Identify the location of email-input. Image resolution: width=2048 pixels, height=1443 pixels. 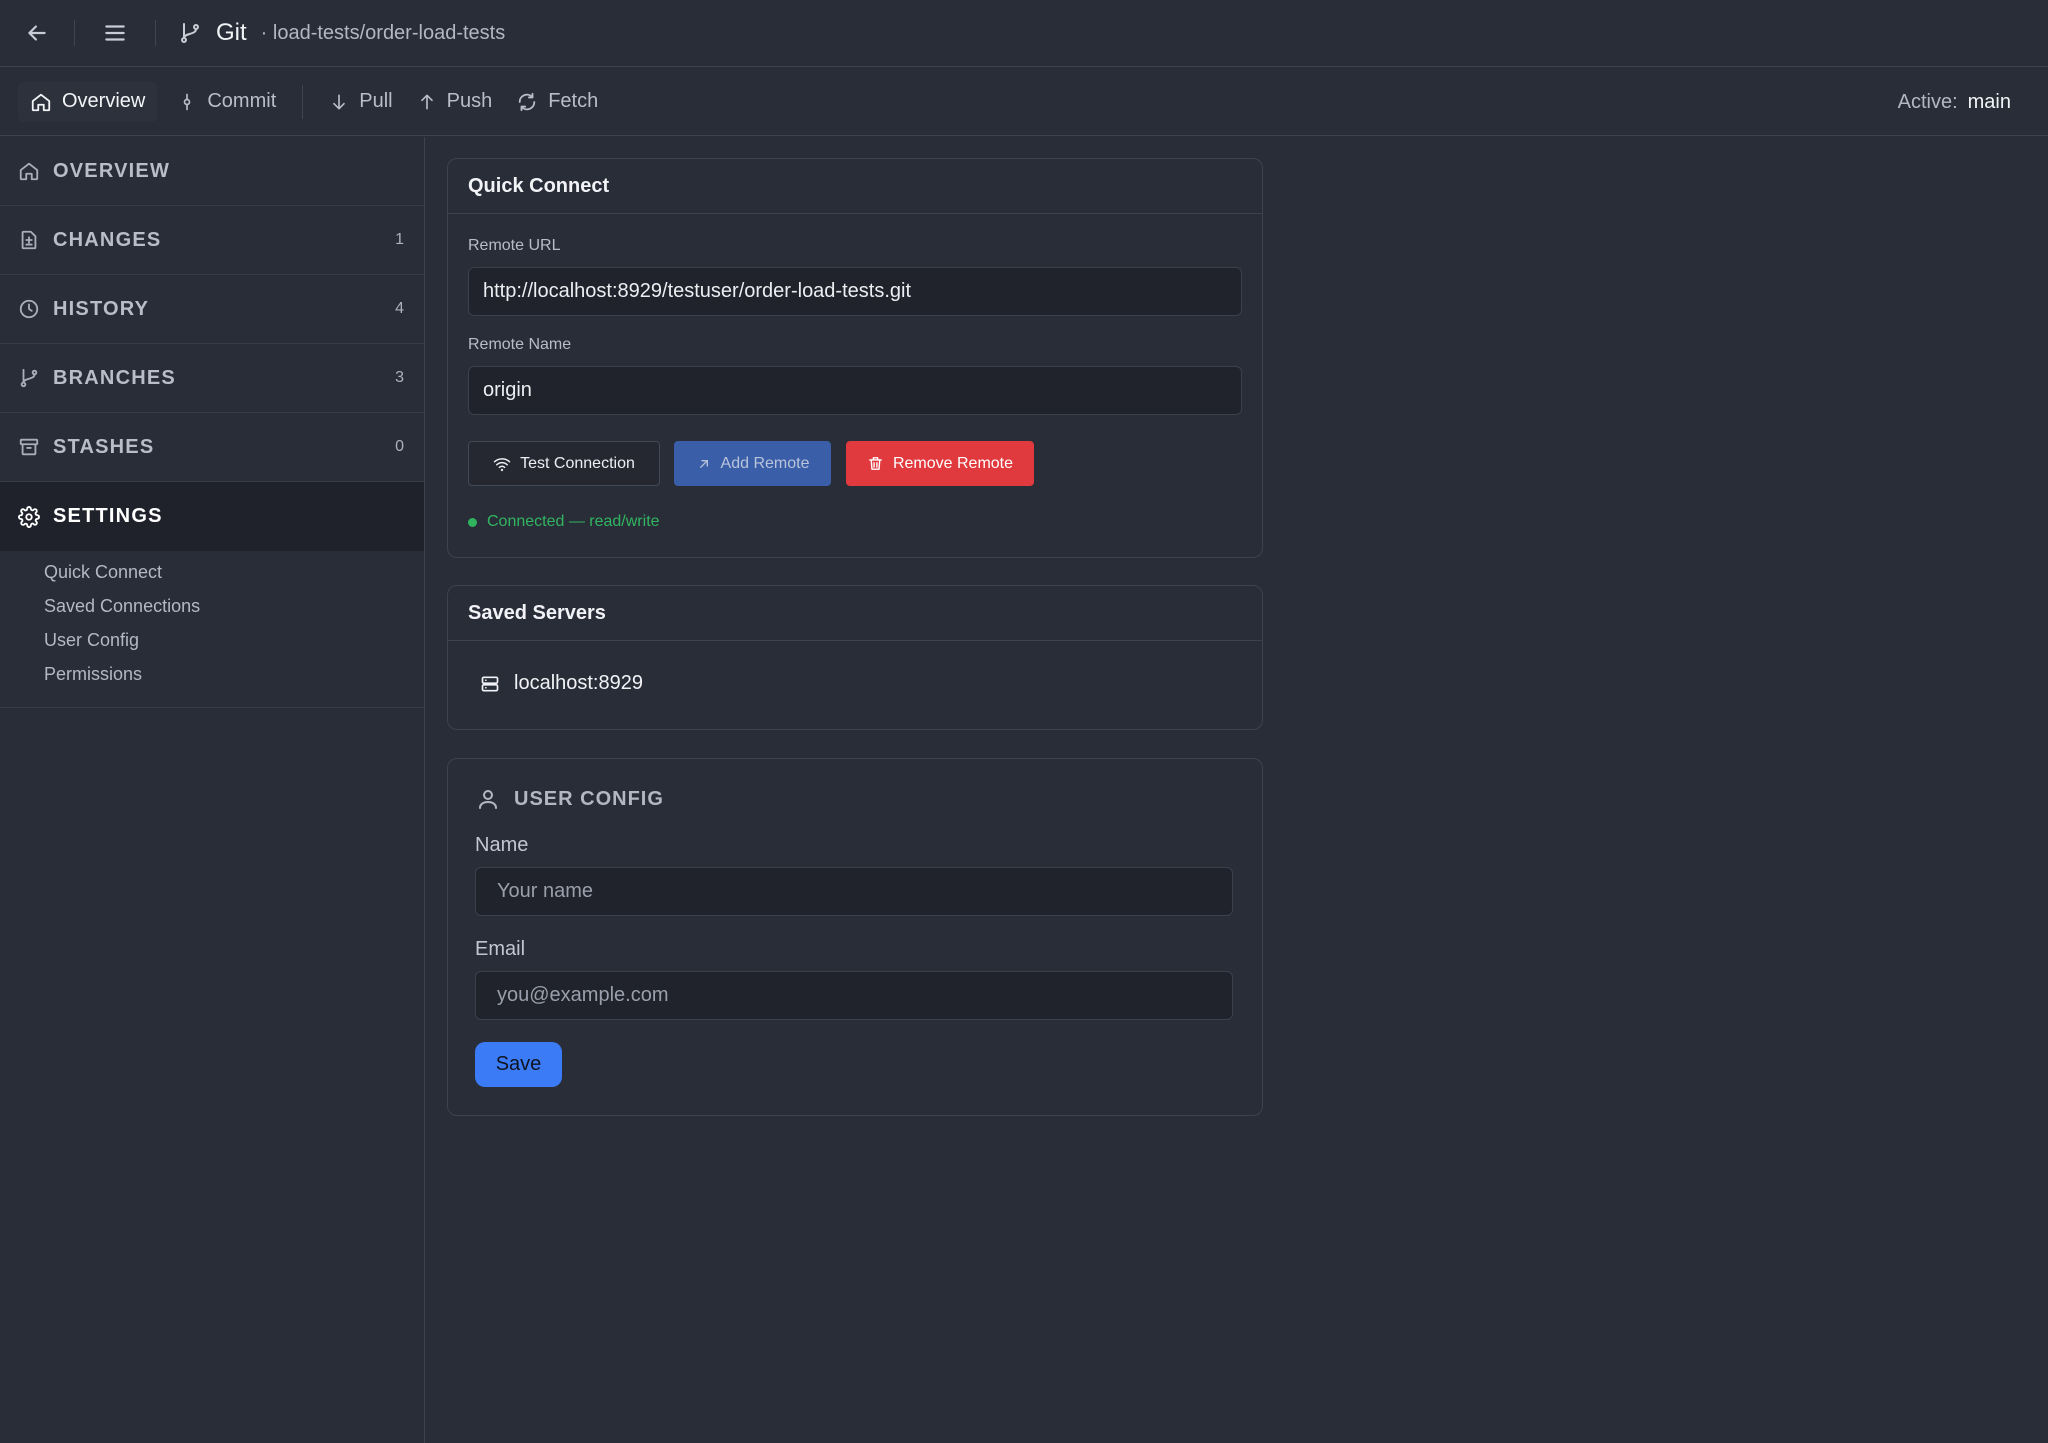
(854, 995).